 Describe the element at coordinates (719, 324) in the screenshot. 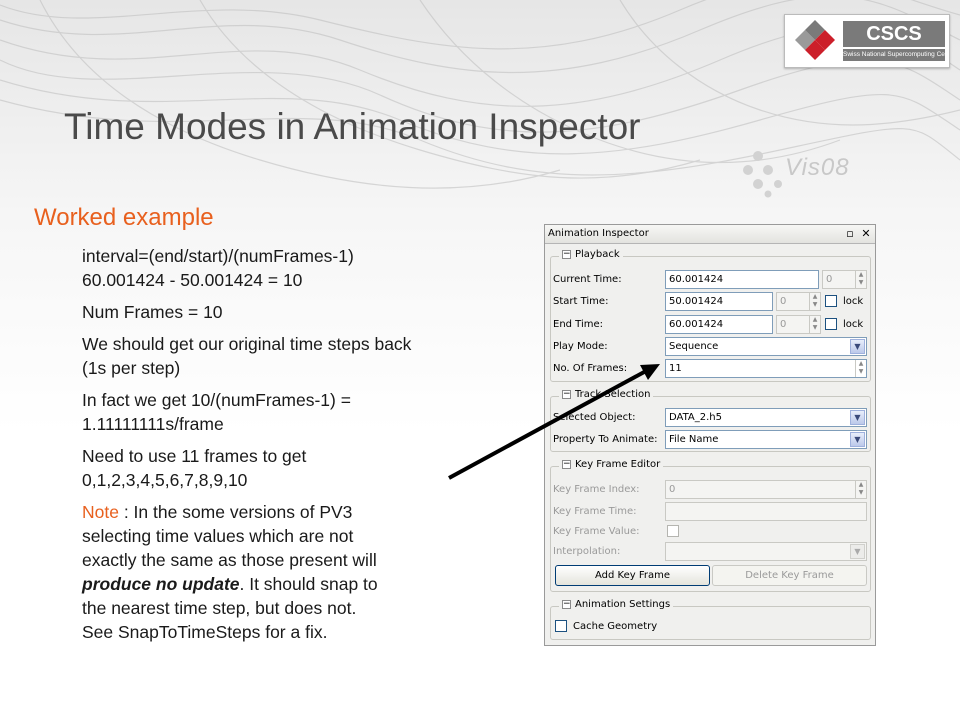

I see `end-time-input: 60.001424` at that location.